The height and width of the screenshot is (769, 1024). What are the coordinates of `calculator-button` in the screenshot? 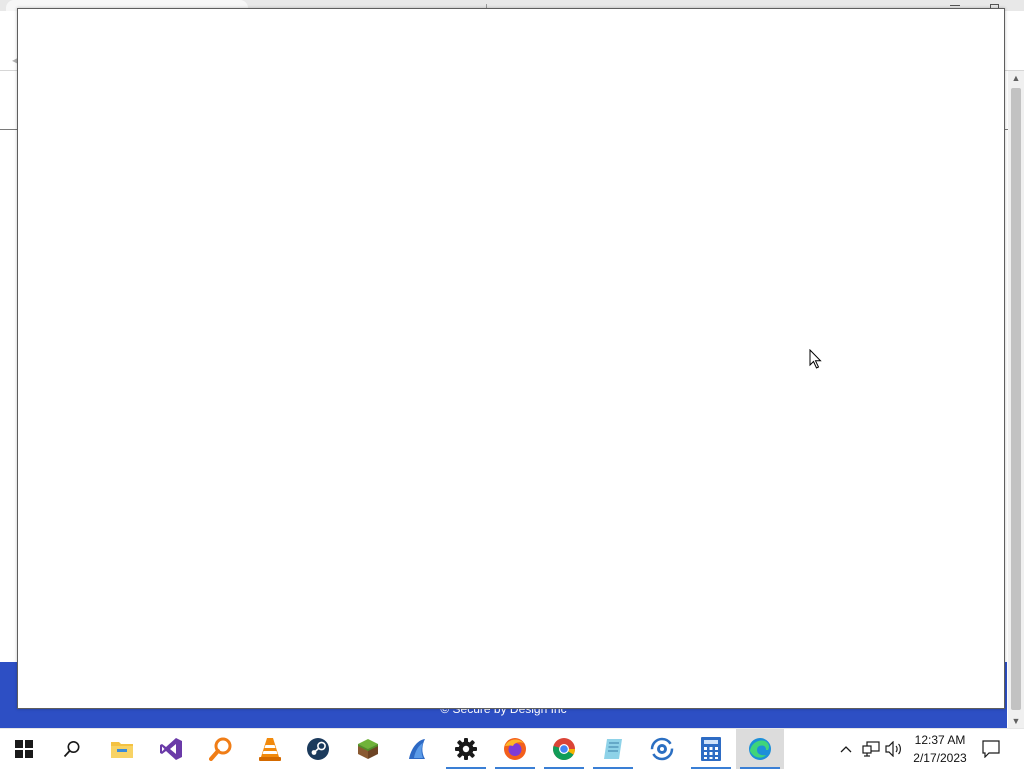 It's located at (711, 749).